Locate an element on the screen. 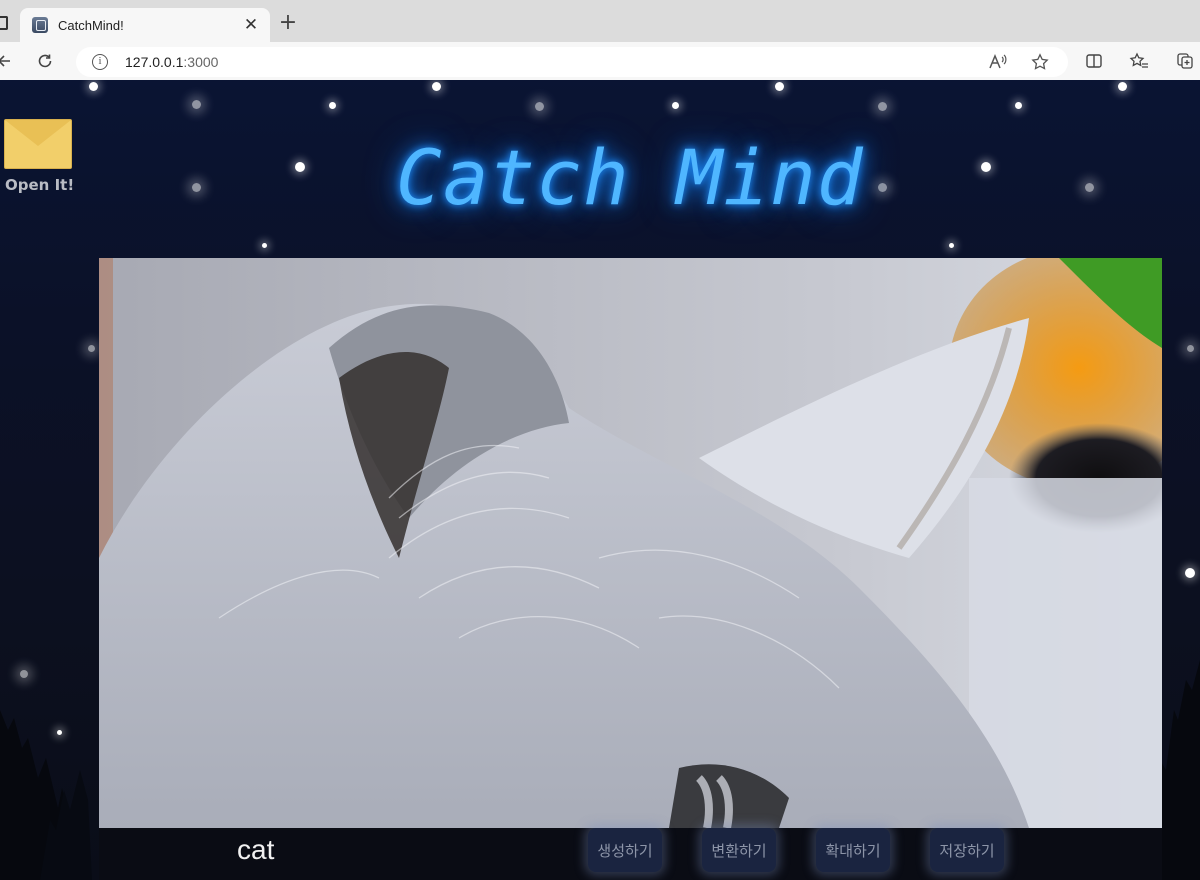 This screenshot has width=1200, height=880. reload-icon is located at coordinates (45, 61).